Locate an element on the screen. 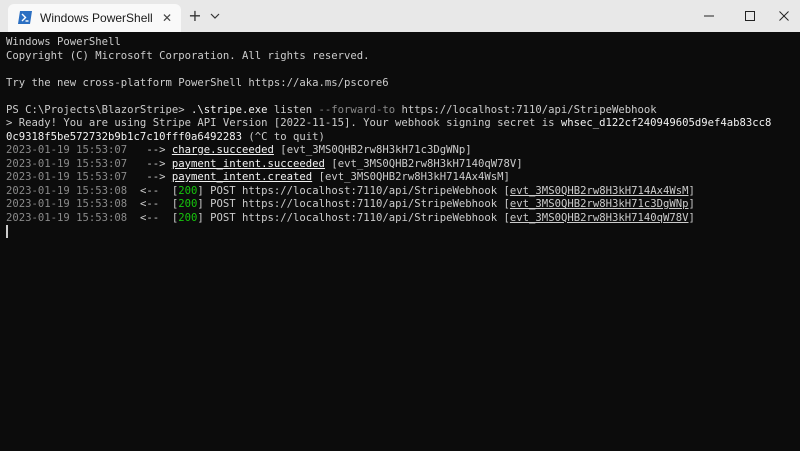 Image resolution: width=800 pixels, height=451 pixels. command-url: https://localhost:7110/api/StripeWebhook is located at coordinates (526, 109).